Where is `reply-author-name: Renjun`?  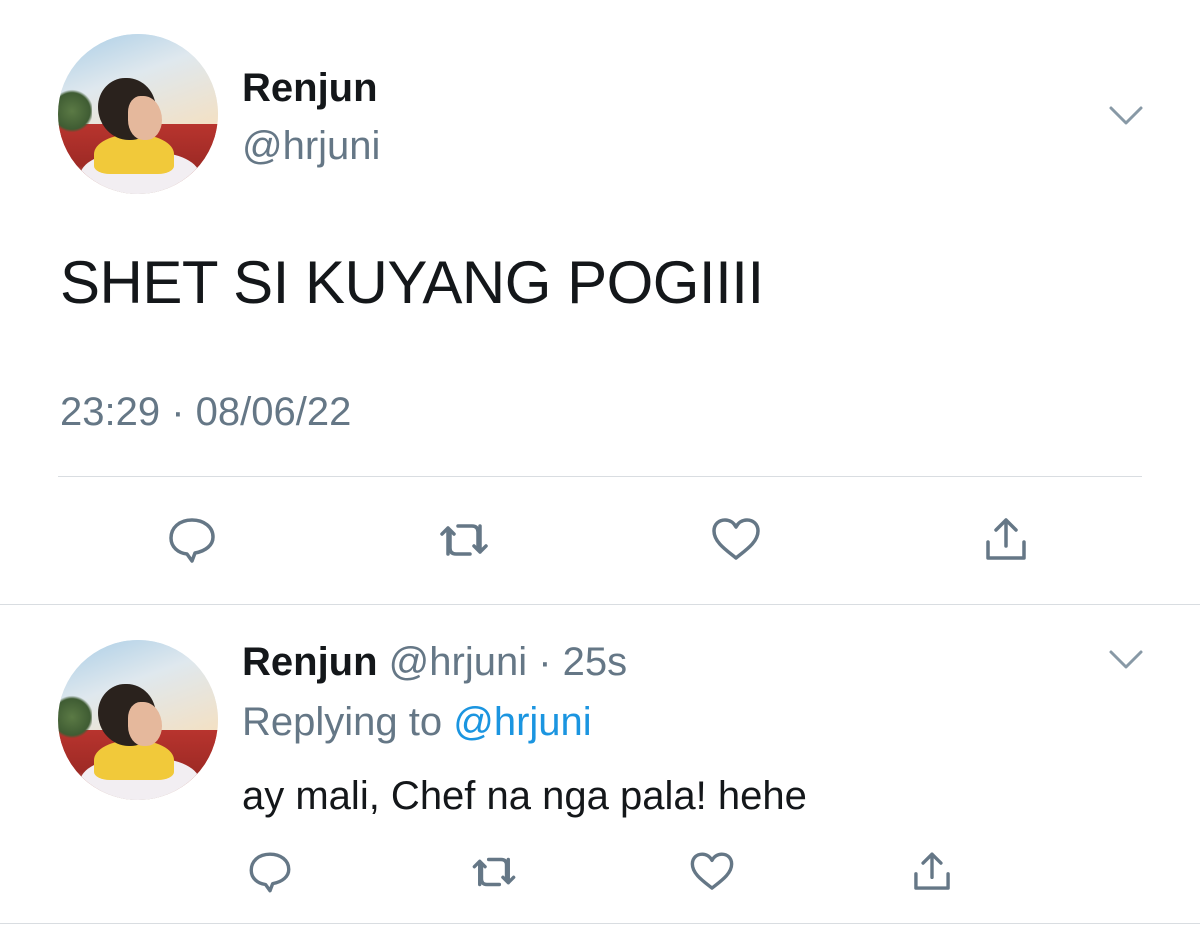
reply-author-name: Renjun is located at coordinates (310, 662).